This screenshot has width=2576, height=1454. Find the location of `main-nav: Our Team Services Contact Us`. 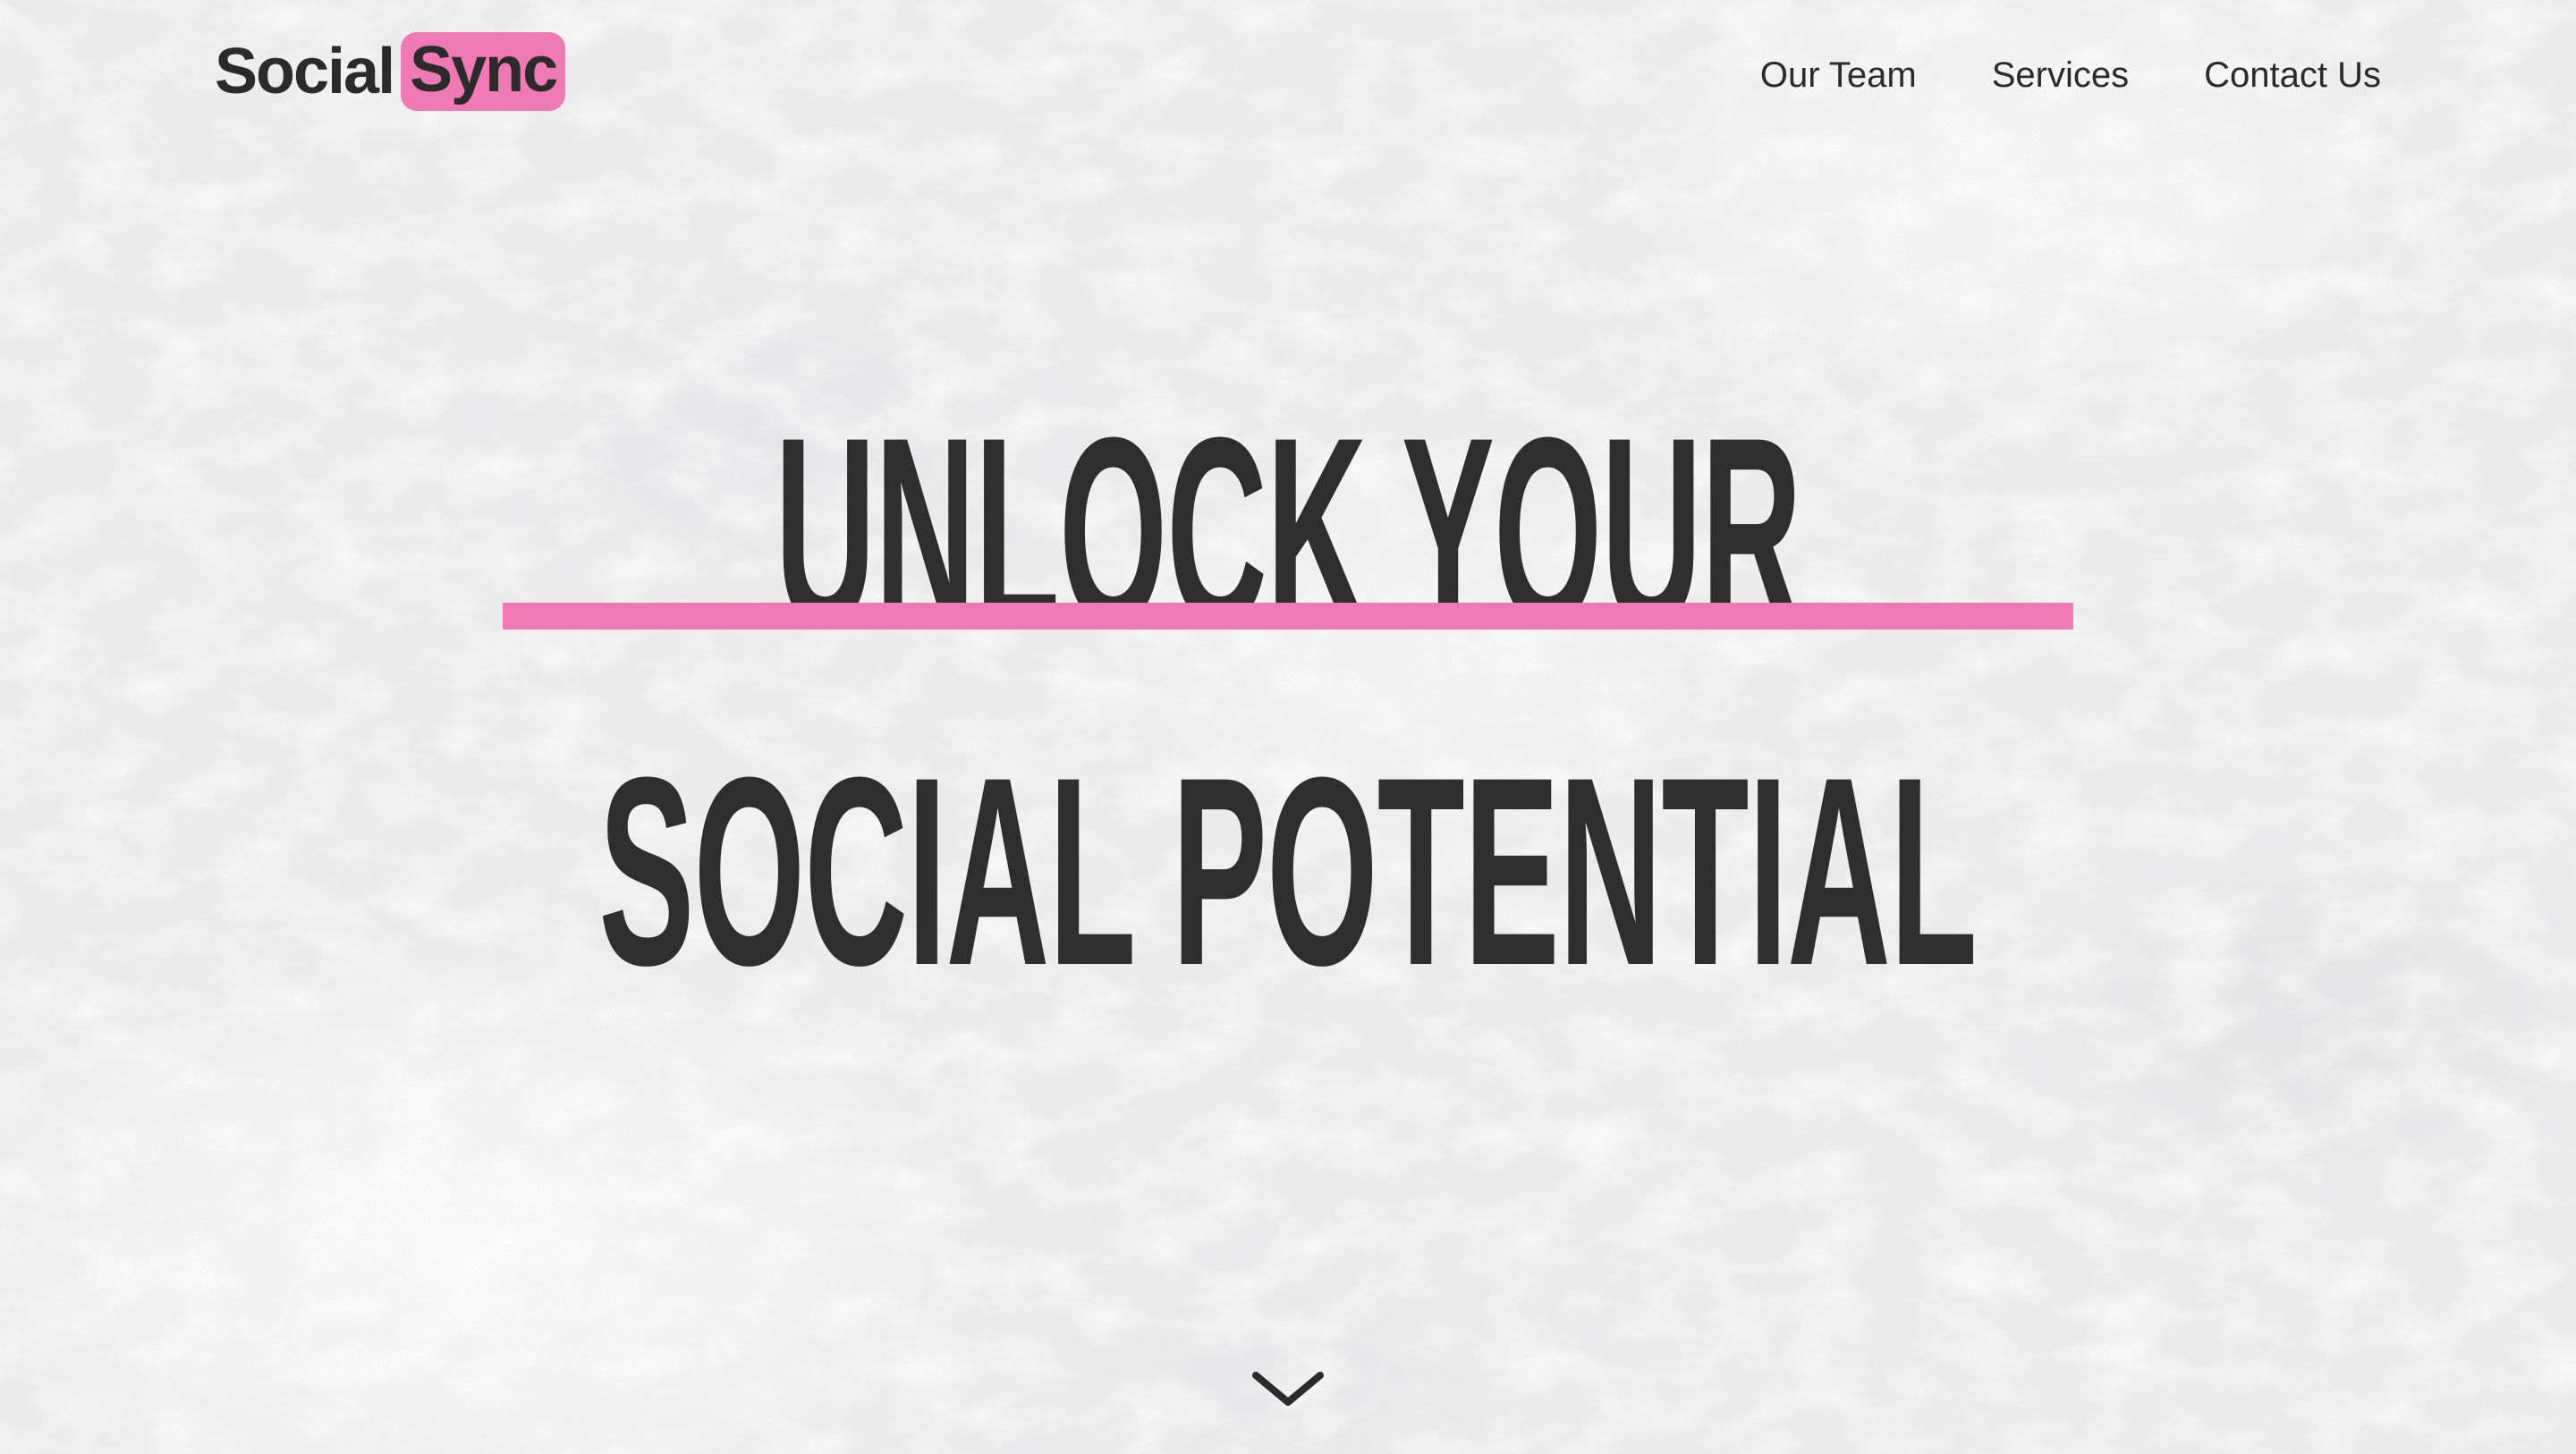

main-nav: Our Team Services Contact Us is located at coordinates (2070, 75).